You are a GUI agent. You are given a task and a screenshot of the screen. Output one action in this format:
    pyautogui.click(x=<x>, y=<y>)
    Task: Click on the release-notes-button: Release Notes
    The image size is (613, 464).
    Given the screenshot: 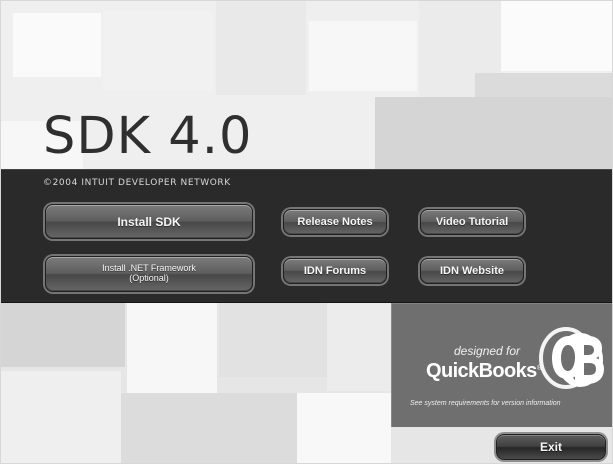 What is the action you would take?
    pyautogui.click(x=335, y=222)
    